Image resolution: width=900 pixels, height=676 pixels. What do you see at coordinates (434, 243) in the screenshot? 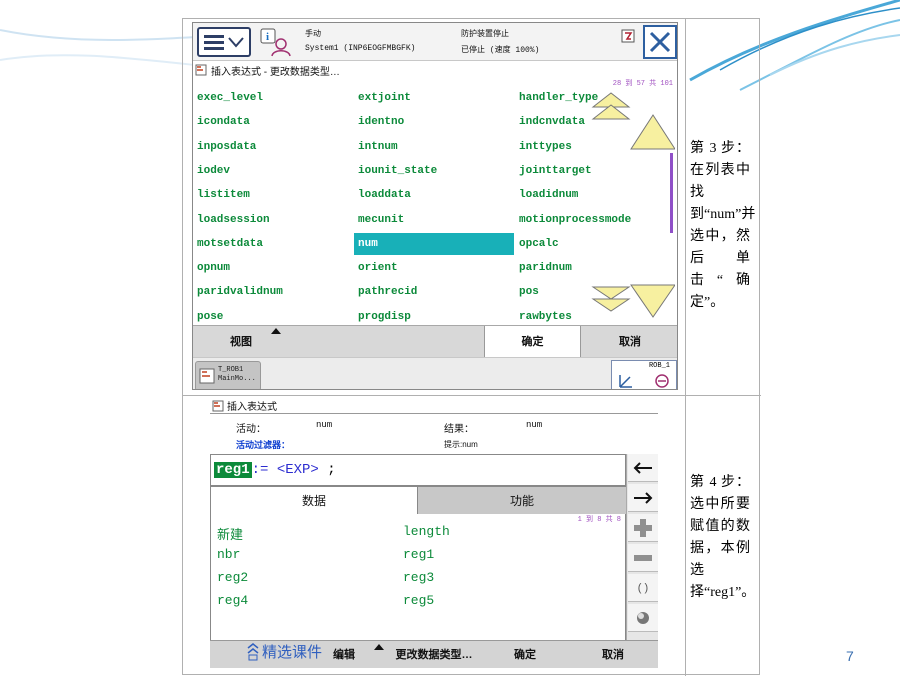
I see `data-type-item: num` at bounding box center [434, 243].